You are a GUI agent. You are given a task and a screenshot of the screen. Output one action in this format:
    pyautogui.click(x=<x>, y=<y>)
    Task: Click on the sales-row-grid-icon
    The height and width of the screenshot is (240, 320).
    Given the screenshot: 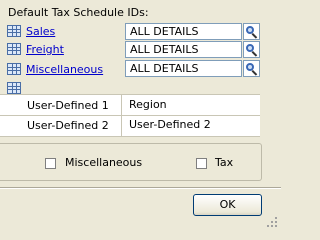 What is the action you would take?
    pyautogui.click(x=14, y=31)
    